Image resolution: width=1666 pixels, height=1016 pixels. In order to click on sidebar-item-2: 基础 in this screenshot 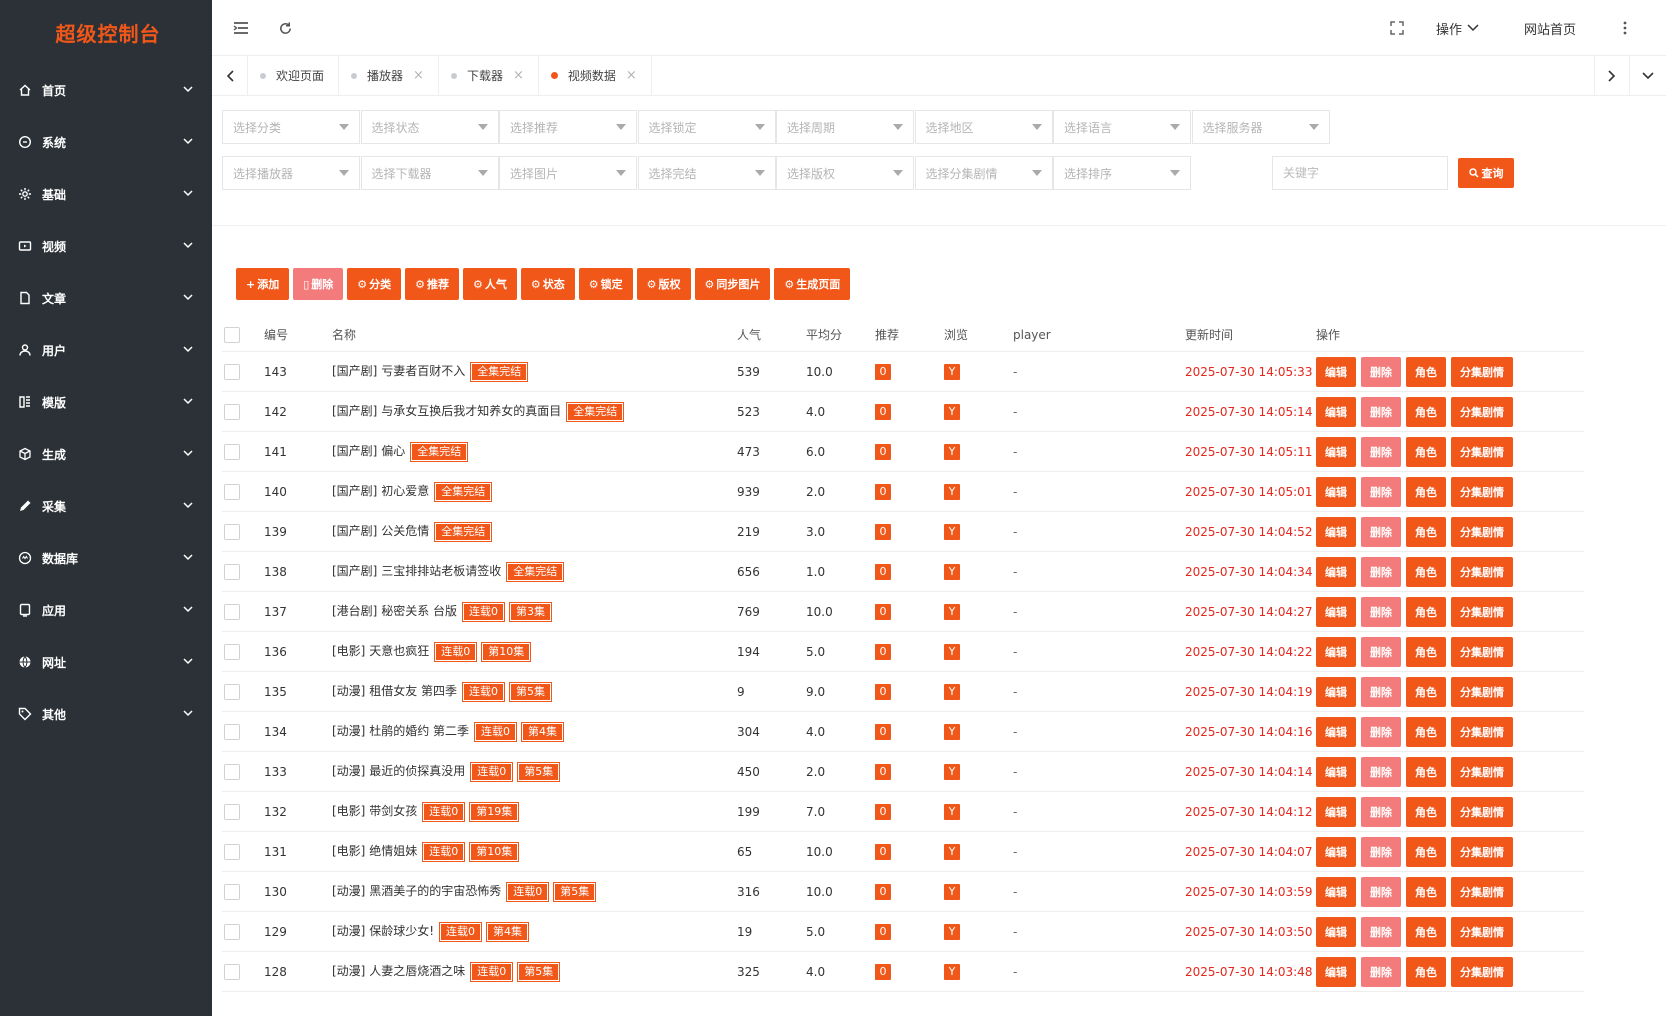, I will do `click(106, 194)`.